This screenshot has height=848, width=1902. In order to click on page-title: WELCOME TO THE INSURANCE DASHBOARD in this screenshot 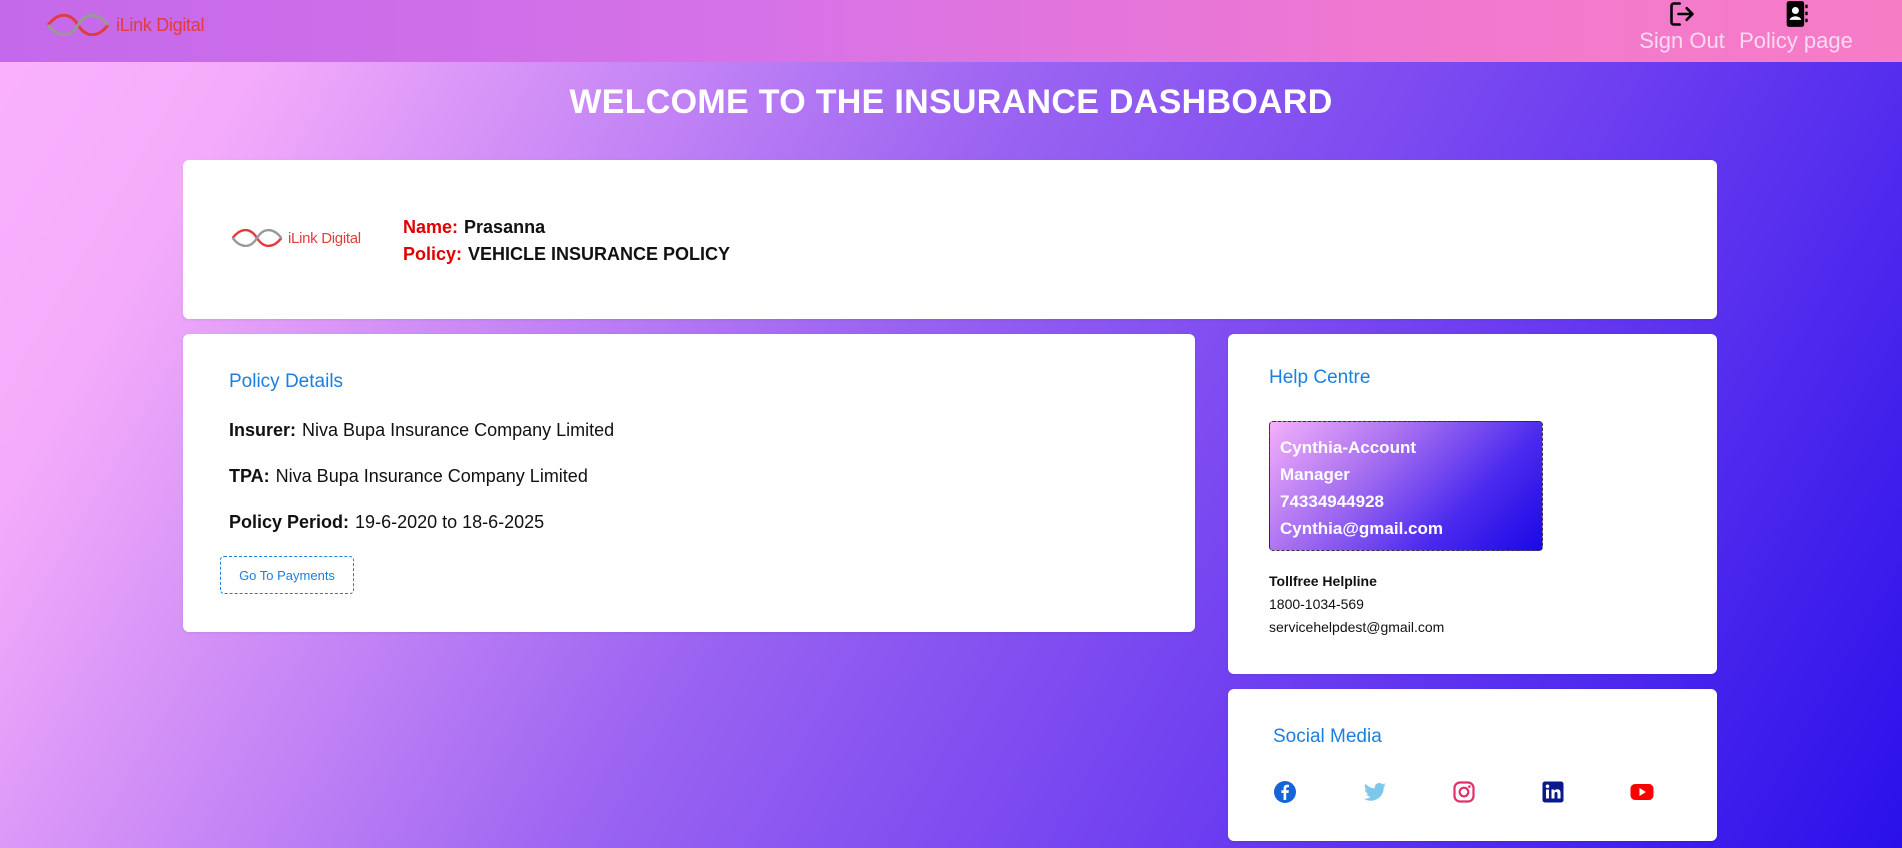, I will do `click(951, 102)`.